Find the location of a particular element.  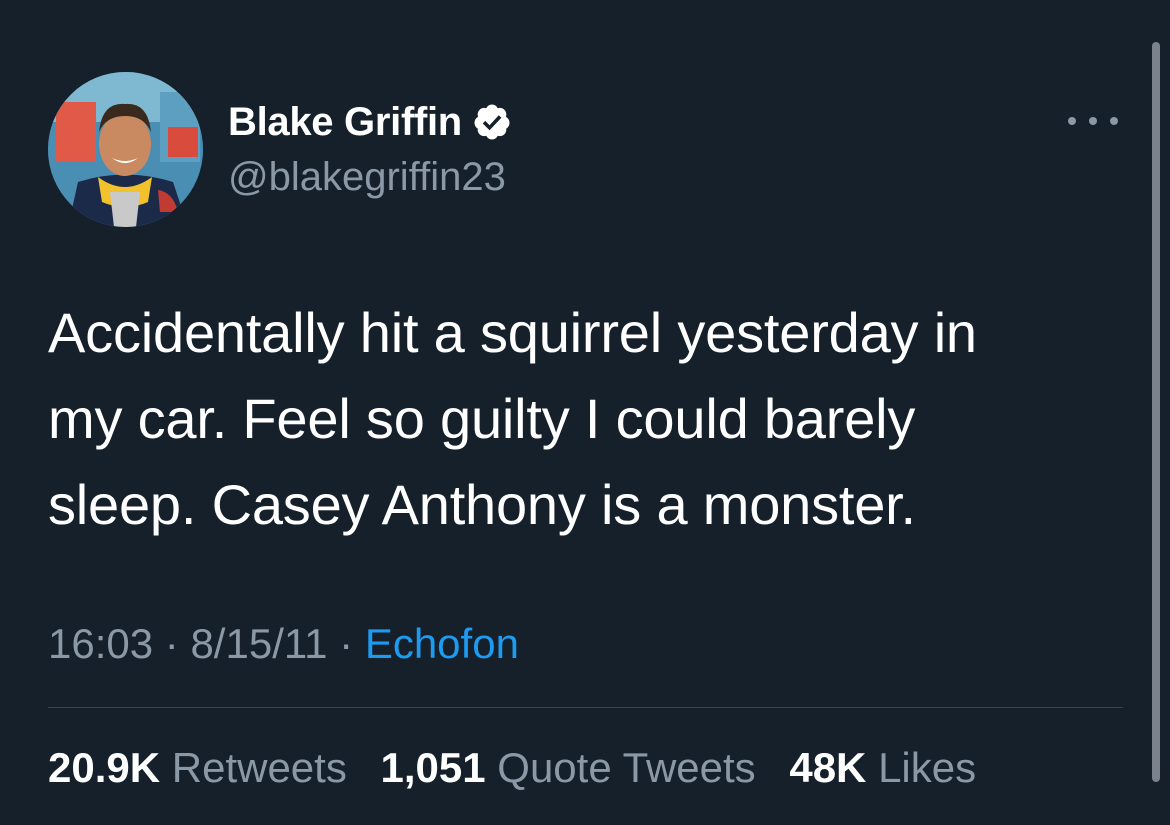

tweet-text-line: Accidentally hit a squirrel yesterday in is located at coordinates (512, 332).